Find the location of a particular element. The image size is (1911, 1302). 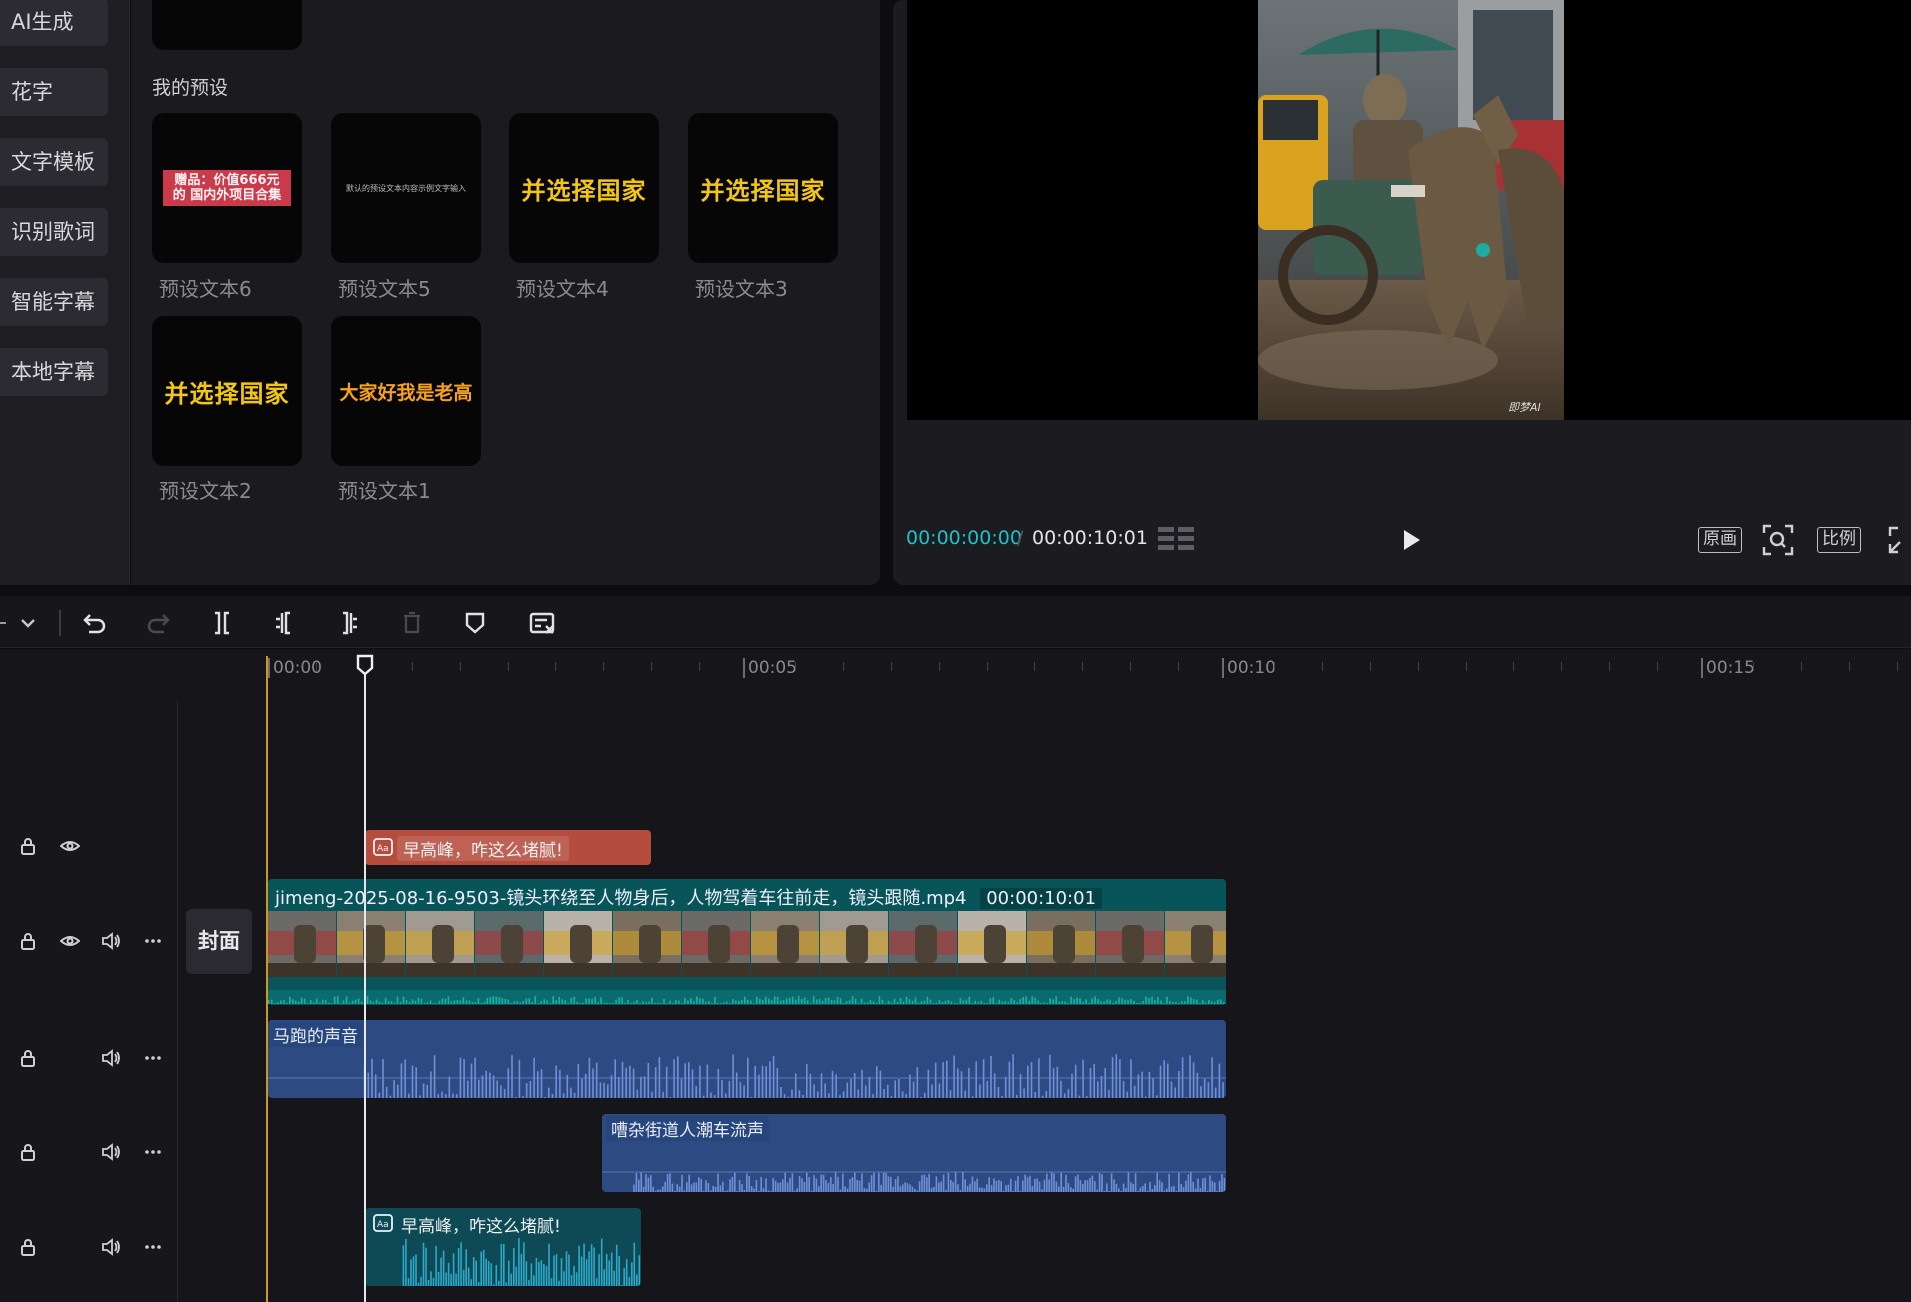

preset-preview-6: 赠品：价值666元的 国内外项目合集 is located at coordinates (227, 188).